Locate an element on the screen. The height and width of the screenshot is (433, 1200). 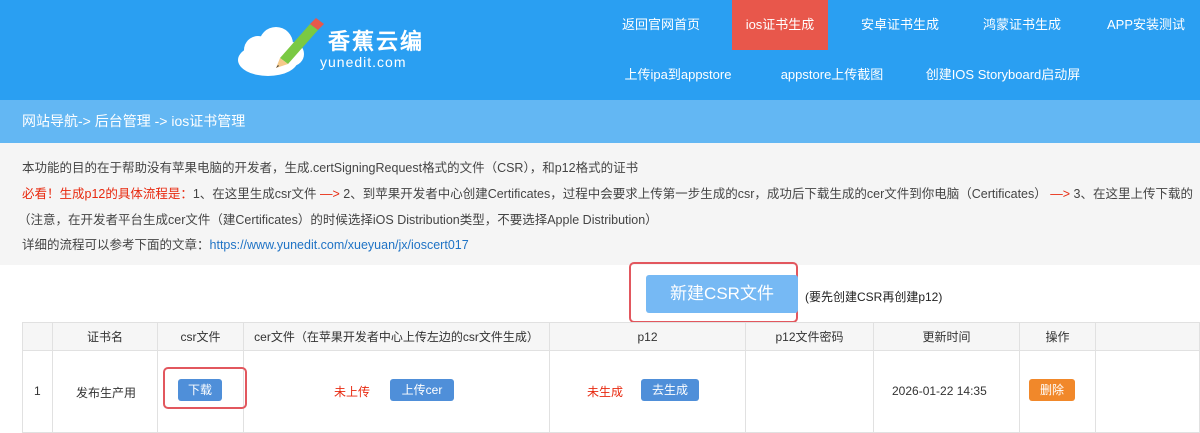
row-index: 1 is located at coordinates (37, 391).